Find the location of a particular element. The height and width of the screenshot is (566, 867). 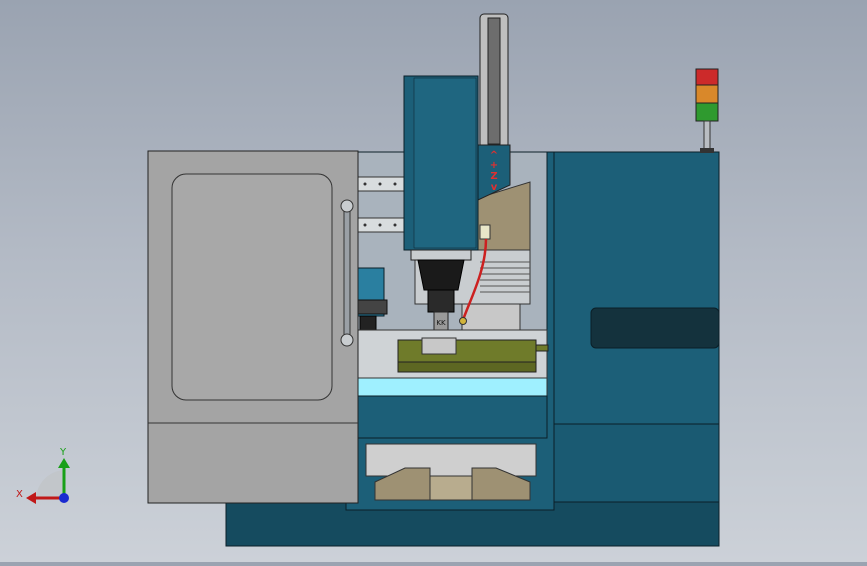

coolant-fitting is located at coordinates (485, 232).